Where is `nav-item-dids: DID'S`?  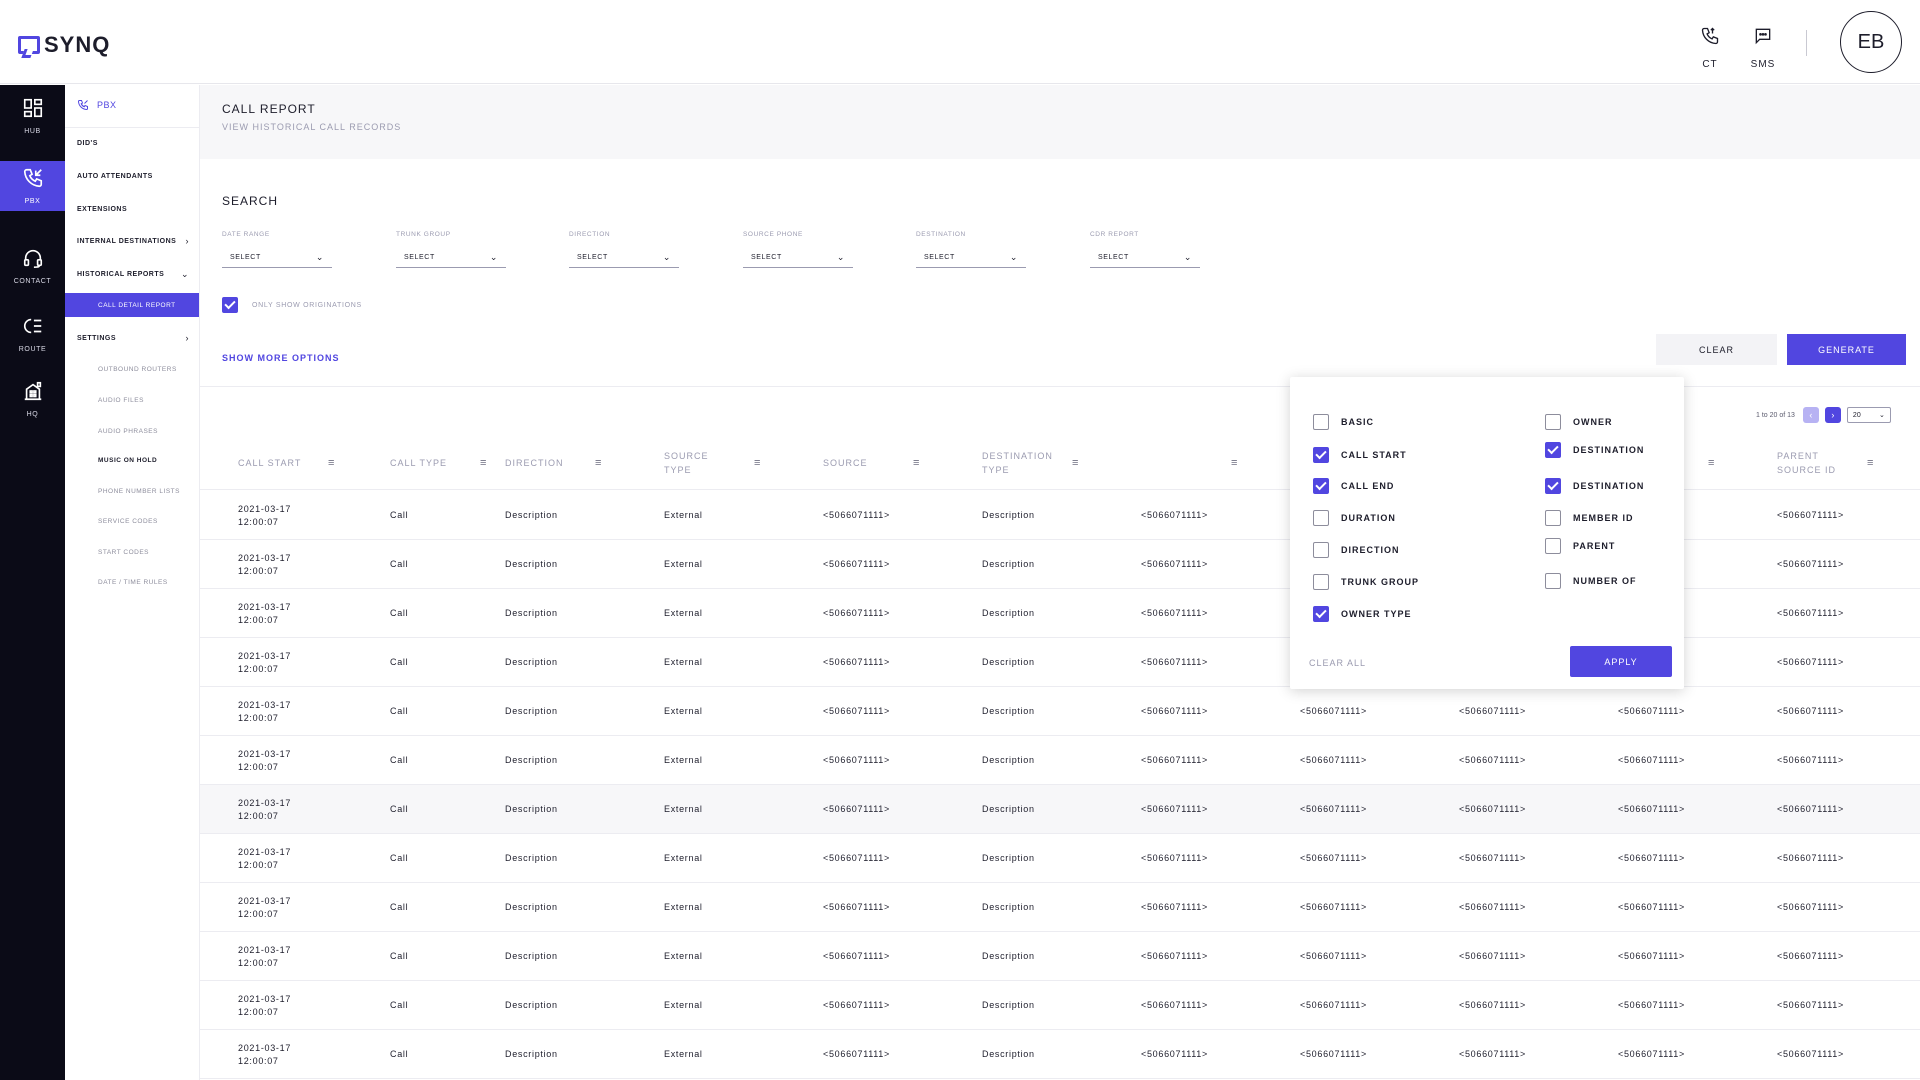 nav-item-dids: DID'S is located at coordinates (132, 143).